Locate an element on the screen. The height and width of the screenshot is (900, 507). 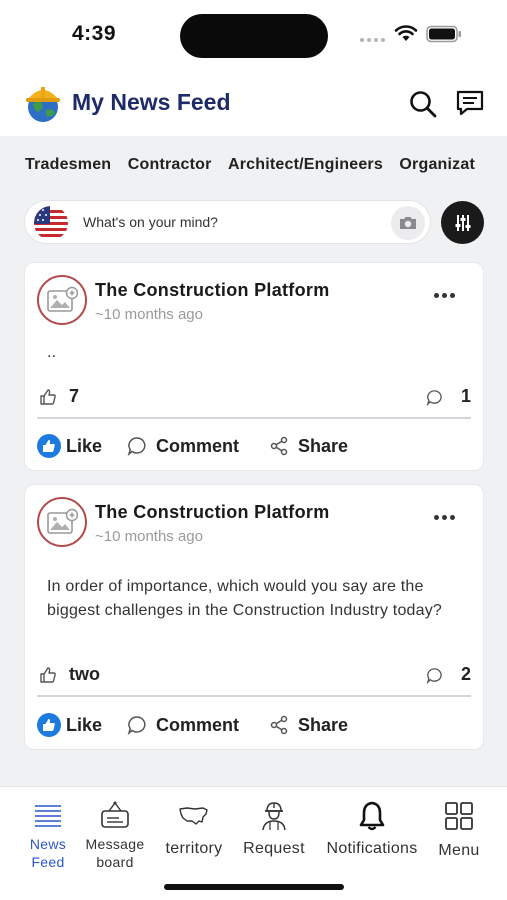
dynamic-island is located at coordinates (254, 36).